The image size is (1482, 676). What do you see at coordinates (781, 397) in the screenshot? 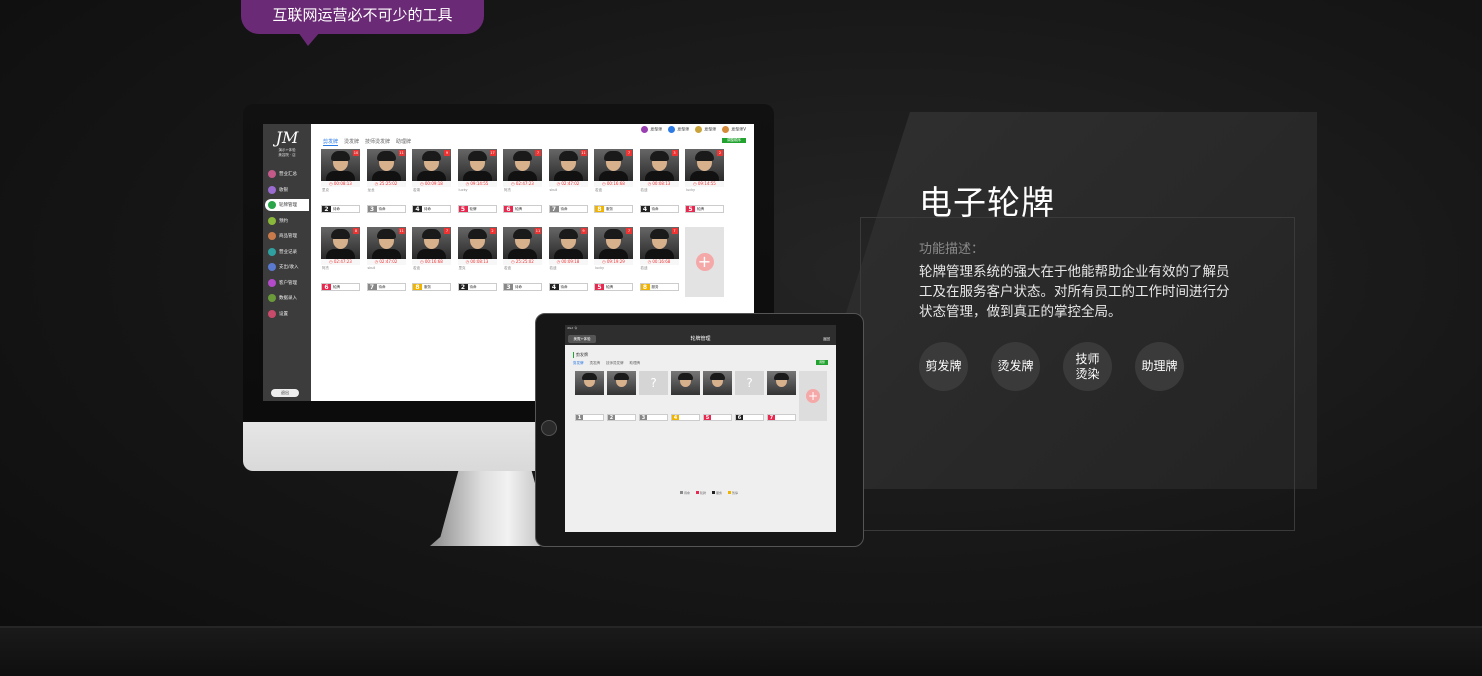
I see `tablet-staff-card: 7` at bounding box center [781, 397].